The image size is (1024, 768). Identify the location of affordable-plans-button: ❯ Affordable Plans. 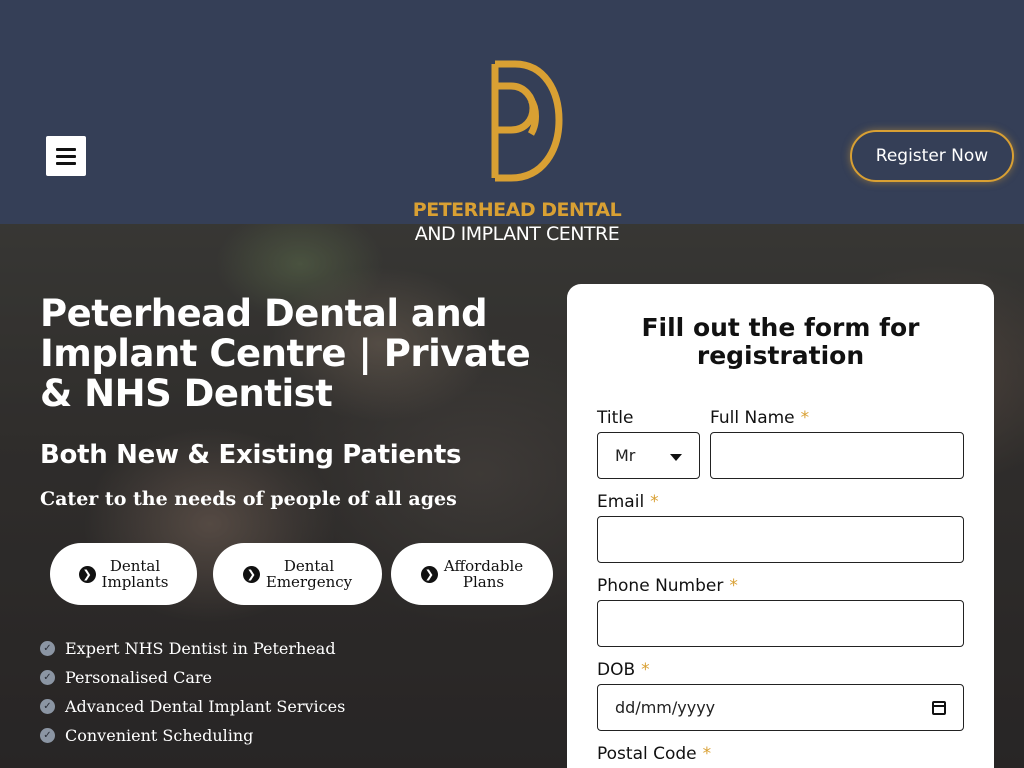
(472, 574).